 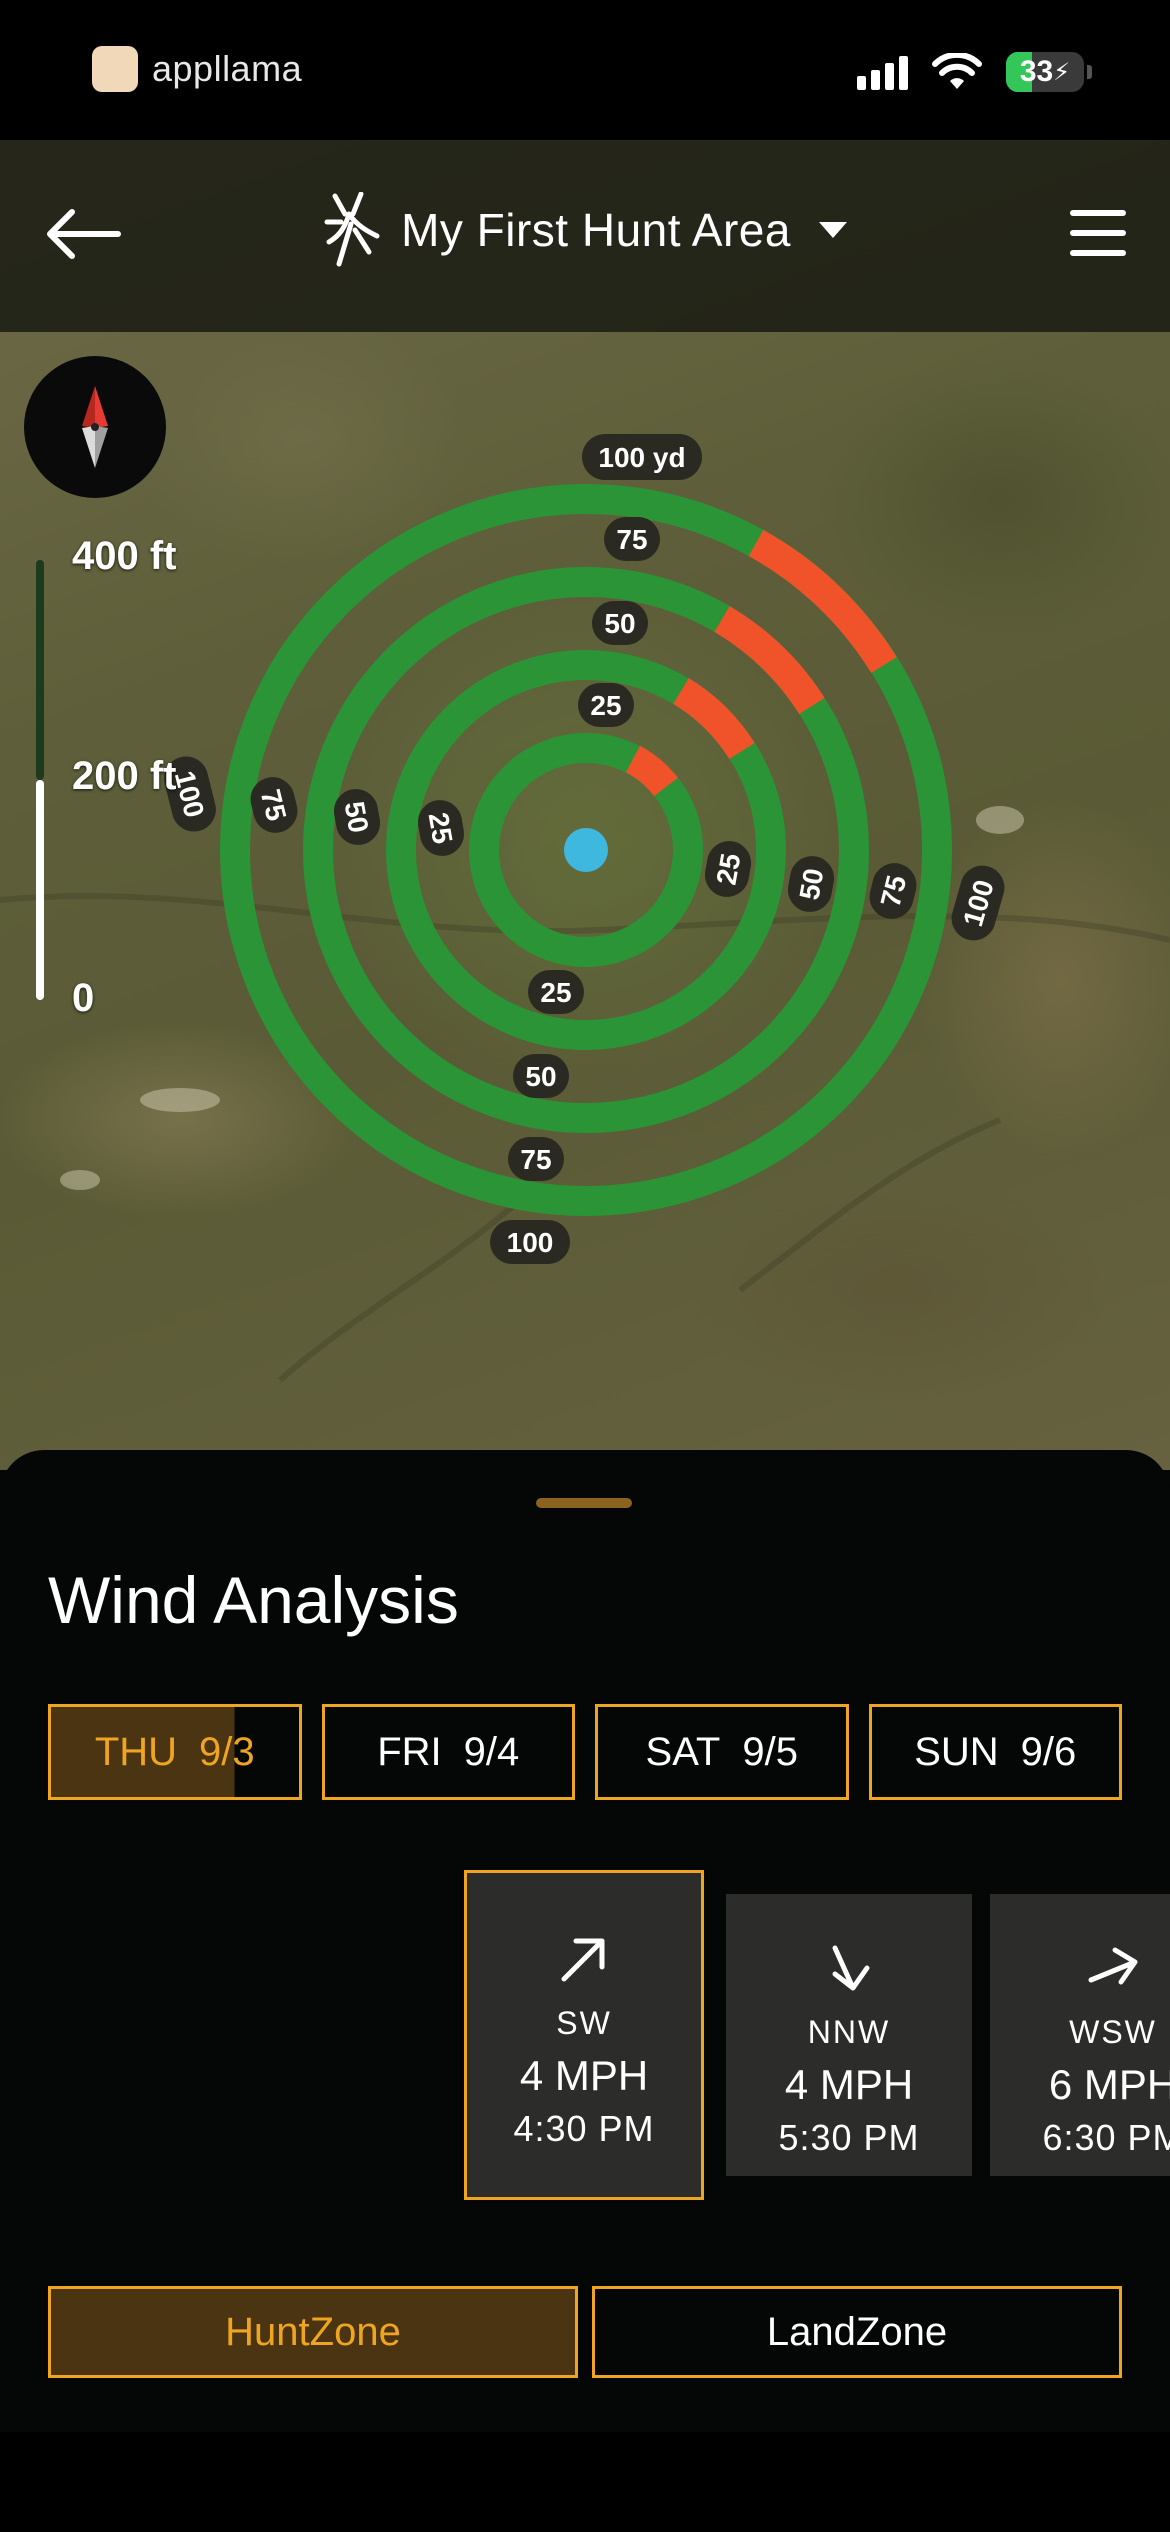 What do you see at coordinates (448, 1752) in the screenshot?
I see `day-tab-fri: FRI 9/4` at bounding box center [448, 1752].